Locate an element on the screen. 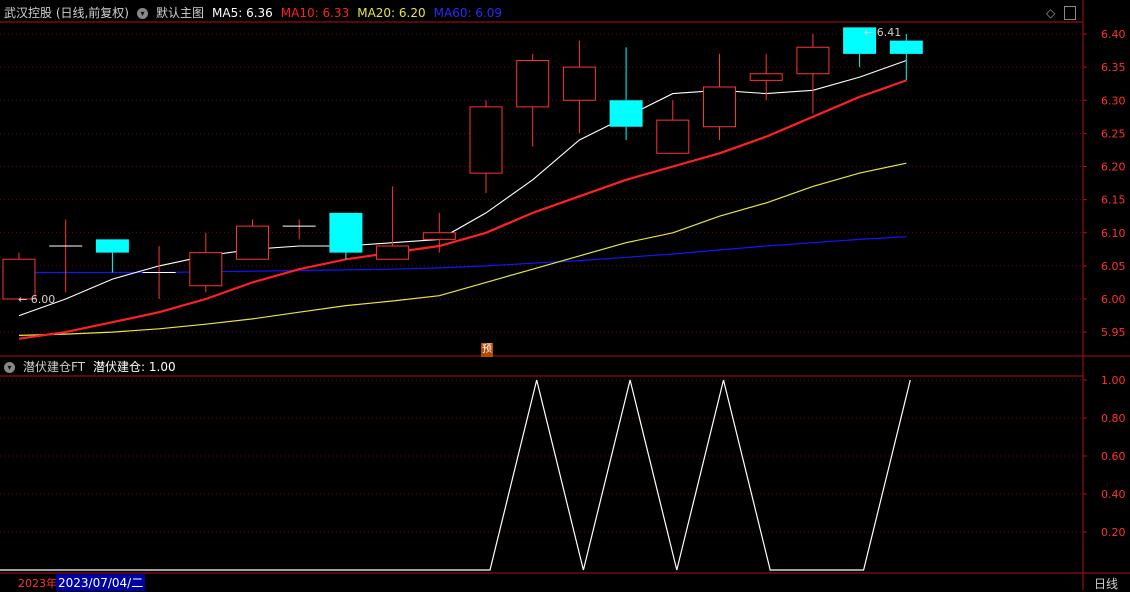 This screenshot has height=592, width=1130. price-tick-label: 6.00 is located at coordinates (1113, 299).